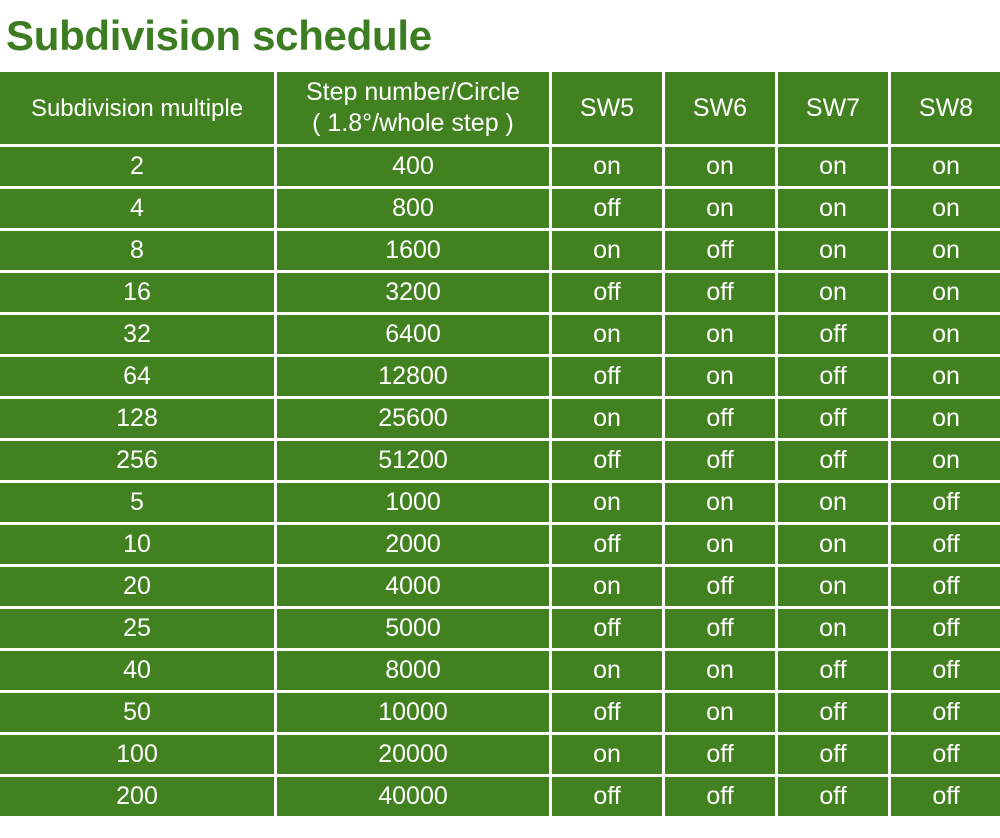 This screenshot has height=838, width=1000. Describe the element at coordinates (413, 334) in the screenshot. I see `cell-step-number: 6400` at that location.